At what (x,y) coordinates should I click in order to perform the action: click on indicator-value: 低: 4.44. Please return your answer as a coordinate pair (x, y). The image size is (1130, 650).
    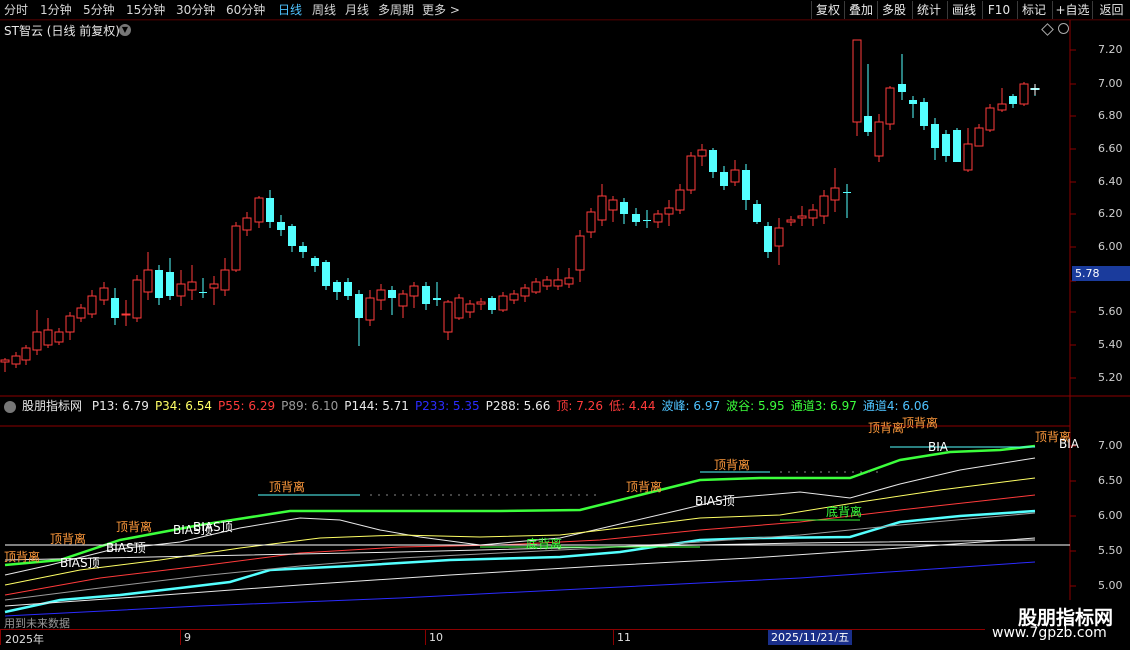
    Looking at the image, I should click on (632, 406).